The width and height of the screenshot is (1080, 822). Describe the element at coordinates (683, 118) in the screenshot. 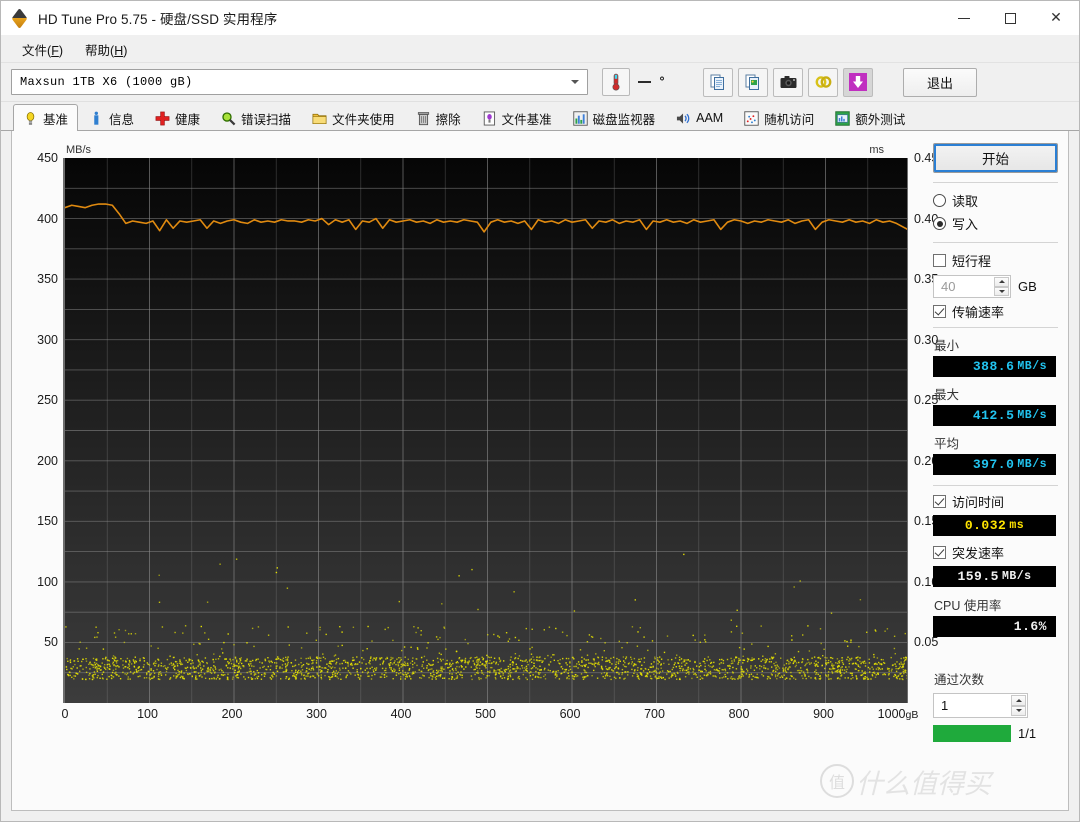

I see `speaker-icon` at that location.